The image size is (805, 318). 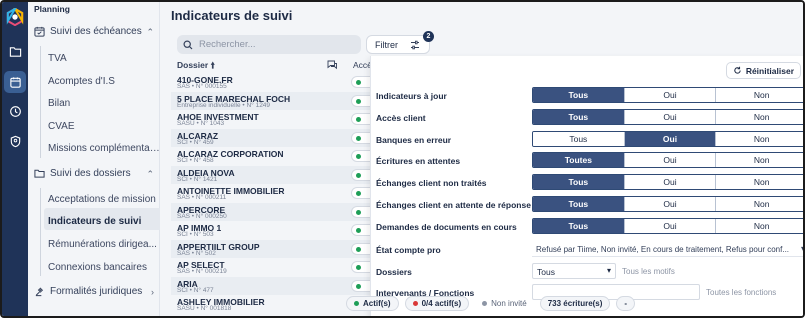 I want to click on table-row: ALCARAZ CORPORATION SCI • N° 458, so click(x=276, y=156).